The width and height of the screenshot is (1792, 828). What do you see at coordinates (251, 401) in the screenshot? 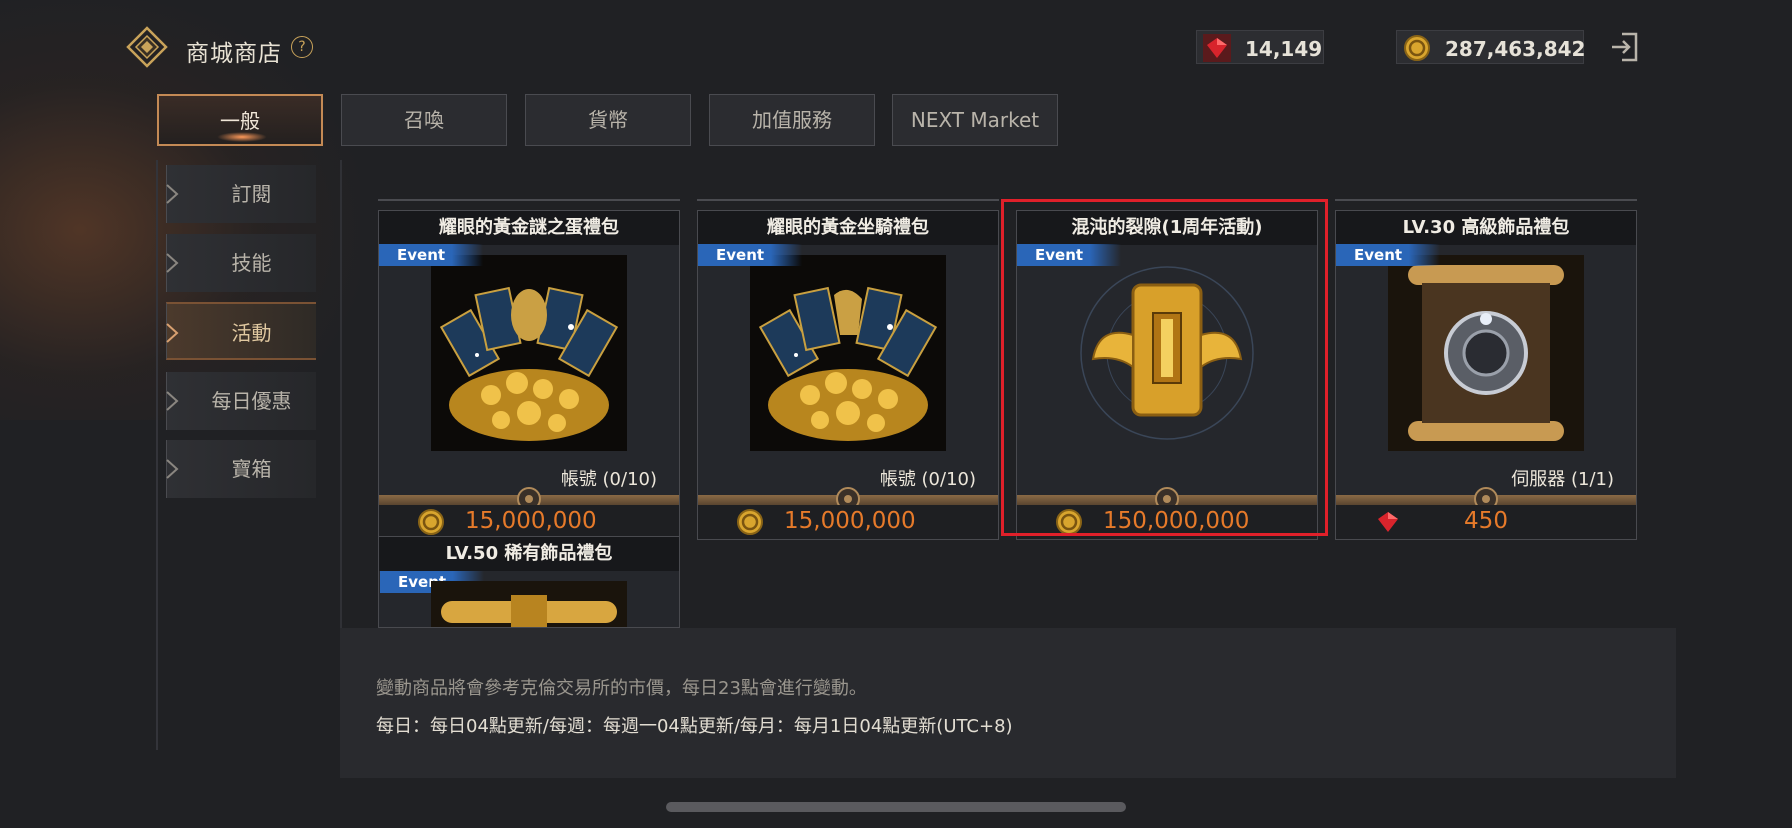
I see `sidebar-item-label: 每日優惠` at bounding box center [251, 401].